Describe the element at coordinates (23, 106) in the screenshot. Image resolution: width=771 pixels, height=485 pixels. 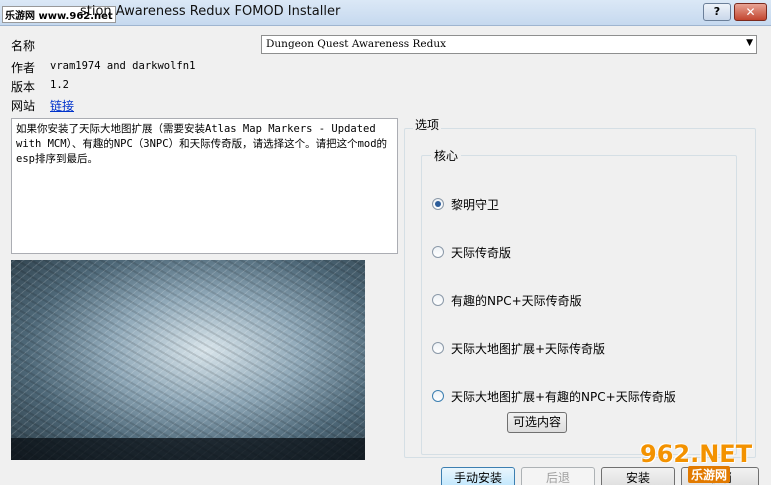
I see `website-label: 网站` at that location.